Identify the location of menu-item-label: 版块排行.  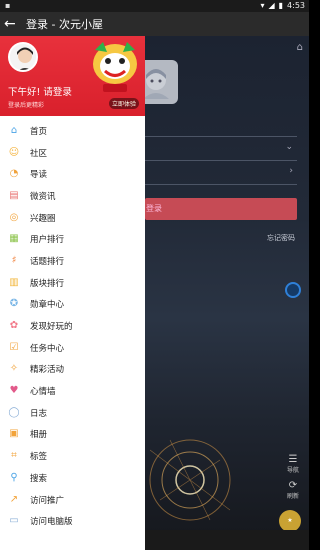
(47, 283).